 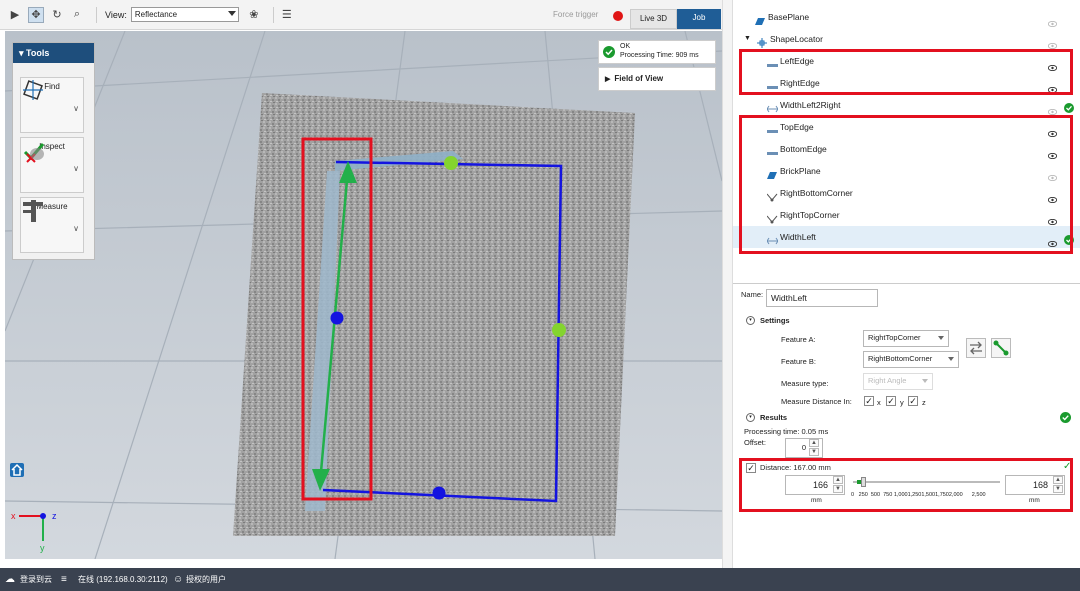 What do you see at coordinates (52, 105) in the screenshot?
I see `tool-find-button: Find ∨` at bounding box center [52, 105].